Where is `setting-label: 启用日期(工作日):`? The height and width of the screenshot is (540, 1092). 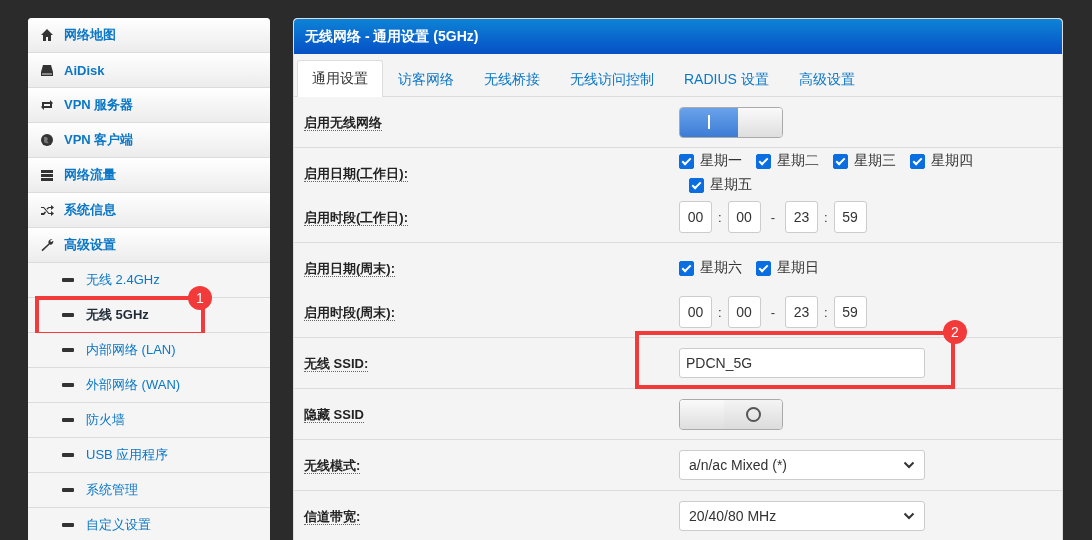 setting-label: 启用日期(工作日): is located at coordinates (356, 173).